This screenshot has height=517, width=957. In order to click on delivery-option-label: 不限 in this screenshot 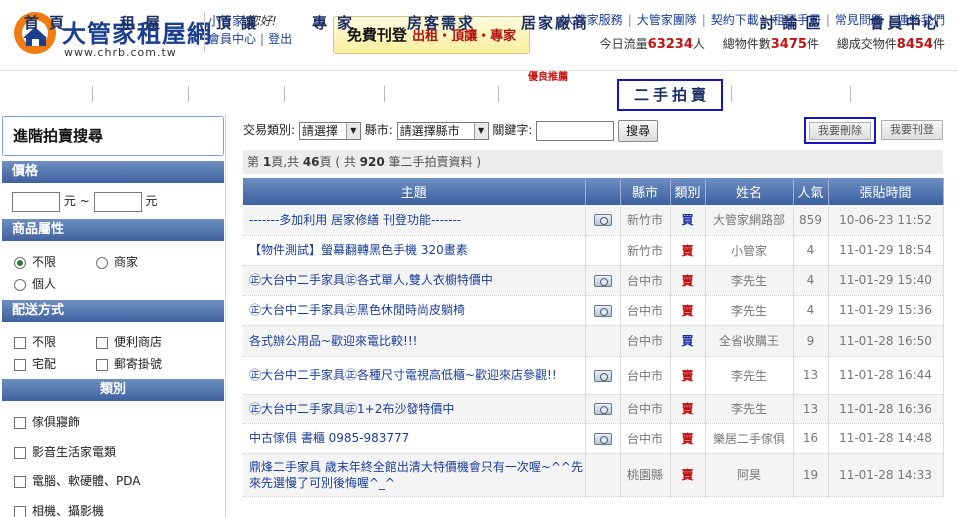, I will do `click(44, 342)`.